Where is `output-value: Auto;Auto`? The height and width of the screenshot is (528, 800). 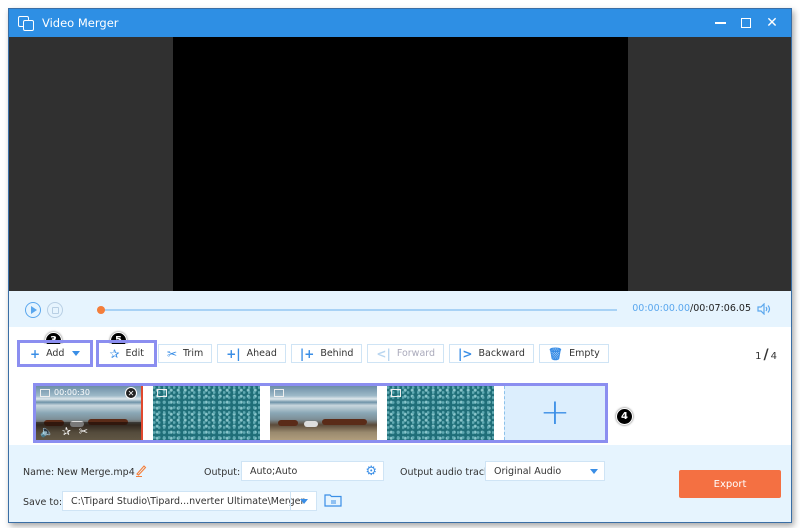 output-value: Auto;Auto is located at coordinates (274, 471).